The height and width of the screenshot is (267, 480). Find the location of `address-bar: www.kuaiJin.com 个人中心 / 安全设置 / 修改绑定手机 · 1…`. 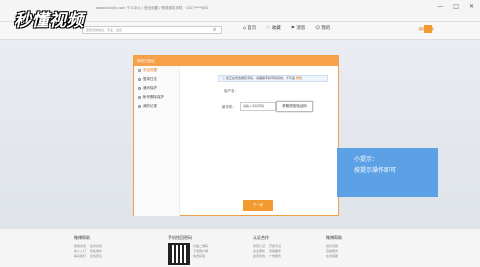

address-bar: www.kuaiJin.com 个人中心 / 安全设置 / 修改绑定手机 · 1… is located at coordinates (152, 8).